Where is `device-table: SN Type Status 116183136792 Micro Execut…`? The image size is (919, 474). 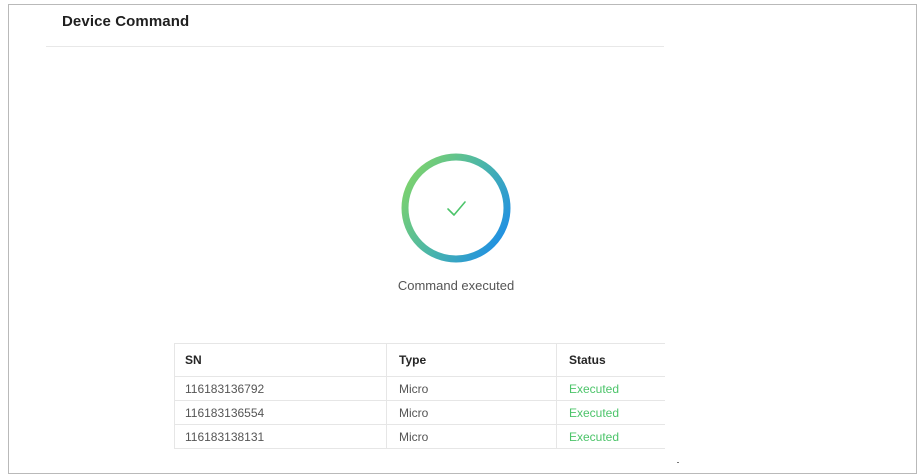
device-table: SN Type Status 116183136792 Micro Execut… is located at coordinates (419, 396).